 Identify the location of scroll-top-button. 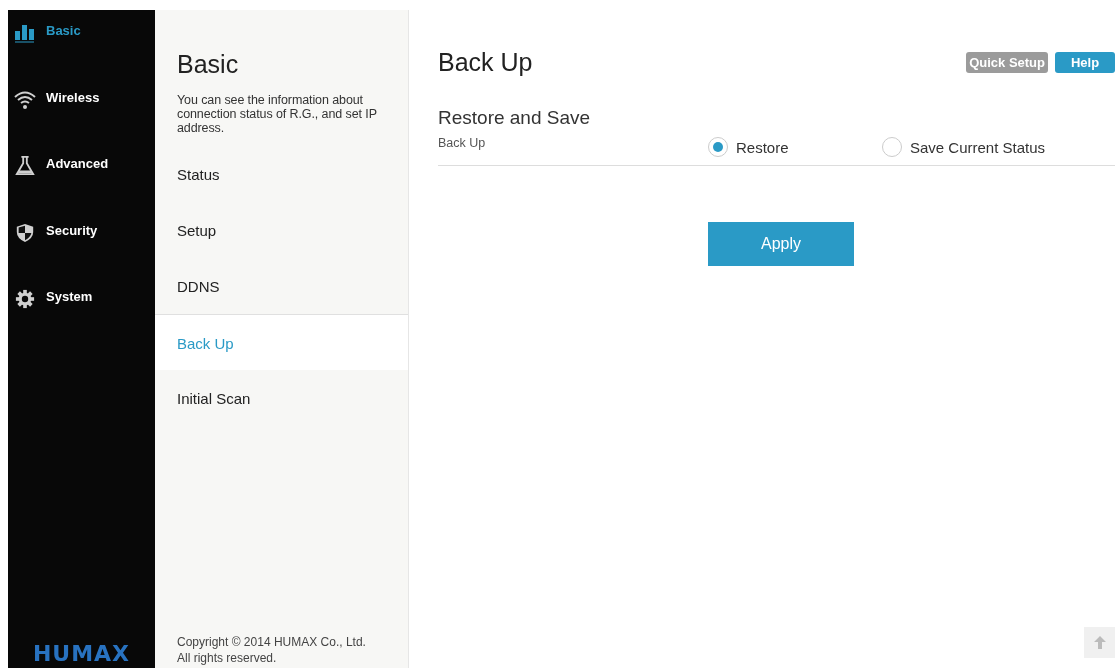
(1099, 642).